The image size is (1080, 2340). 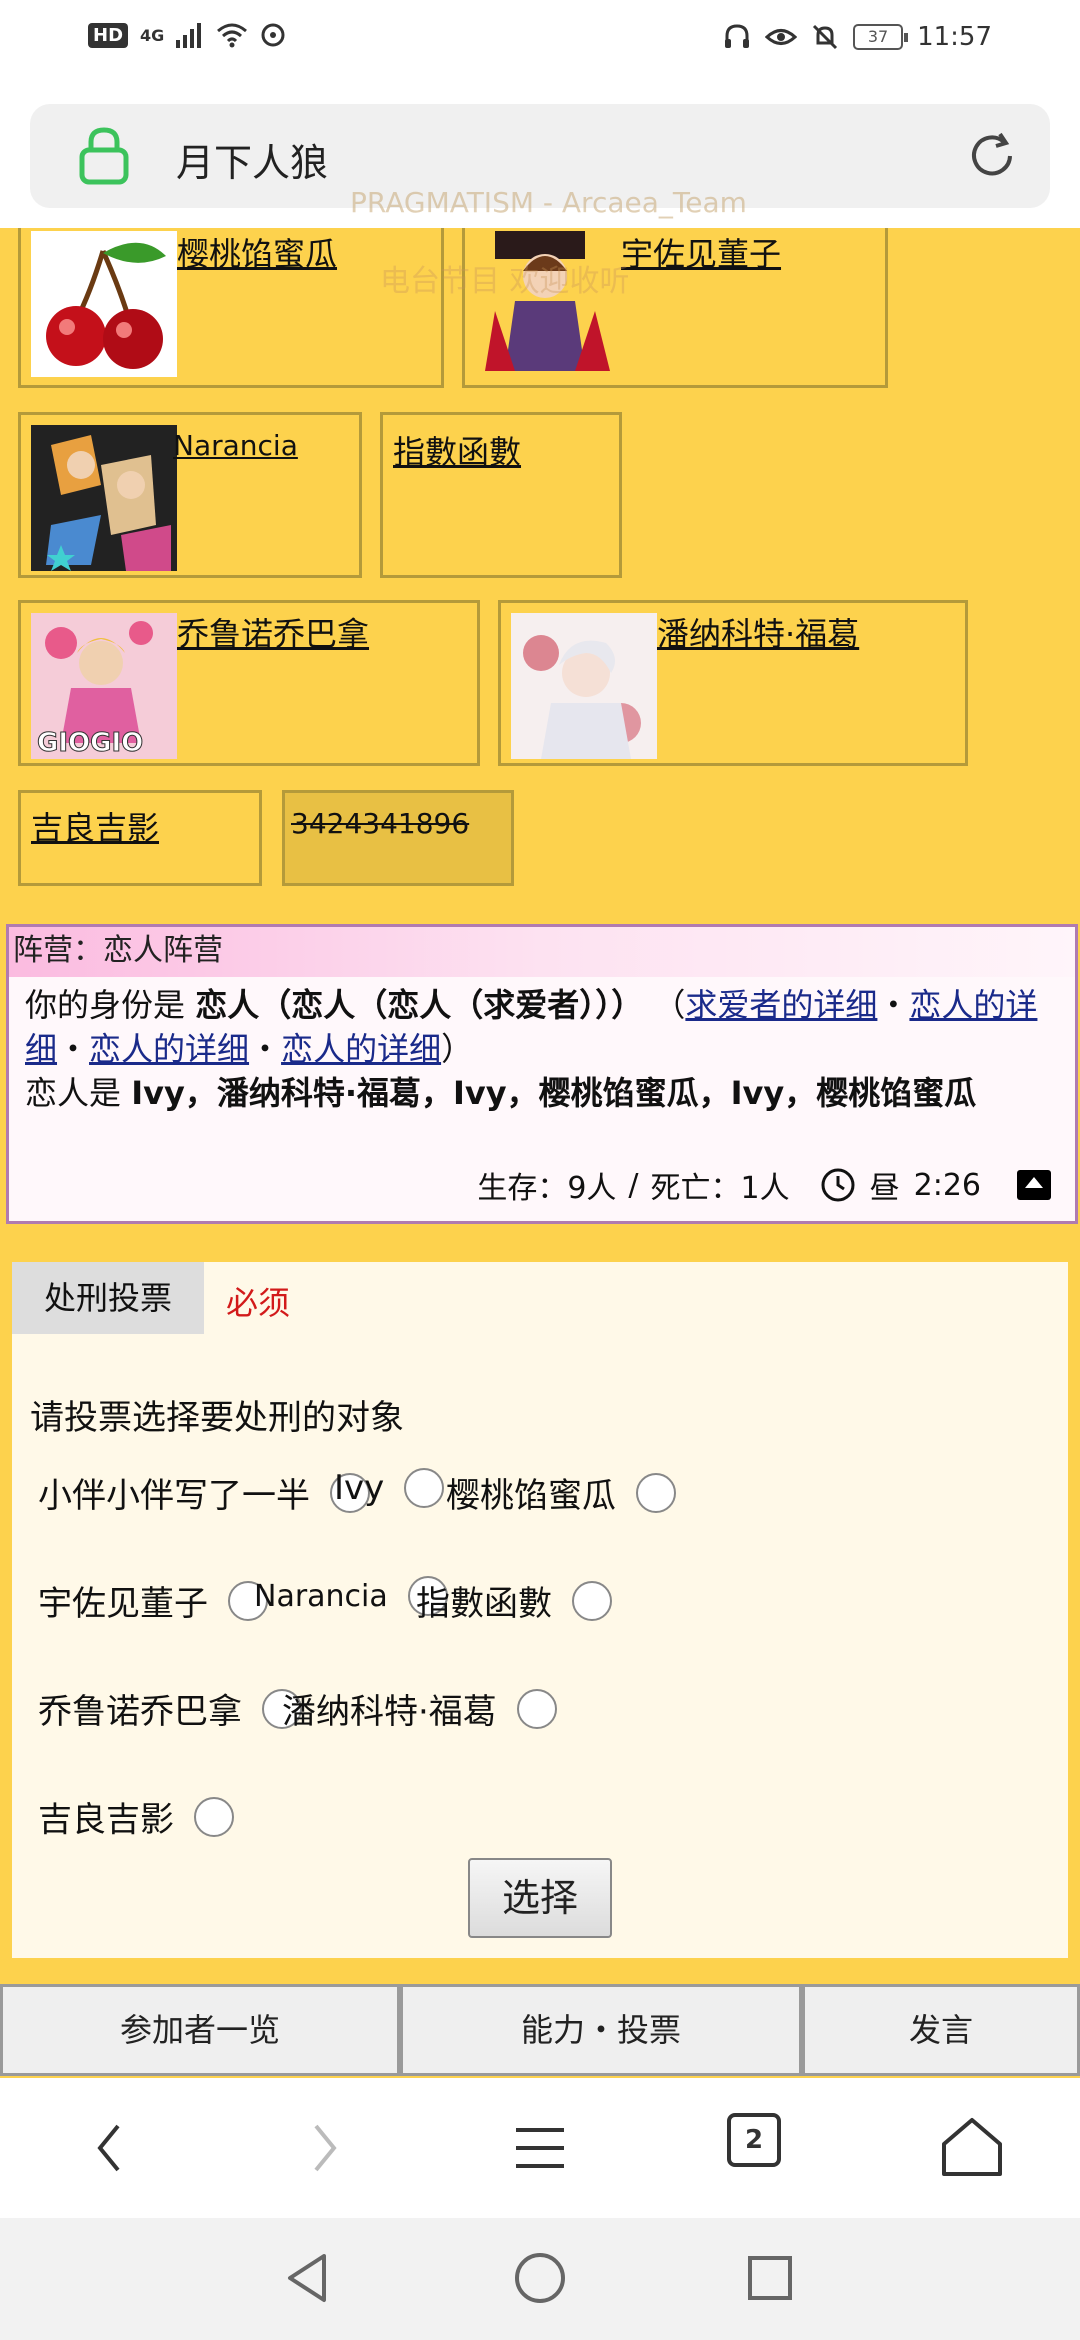 I want to click on player-card: 宇佐见董子, so click(x=675, y=308).